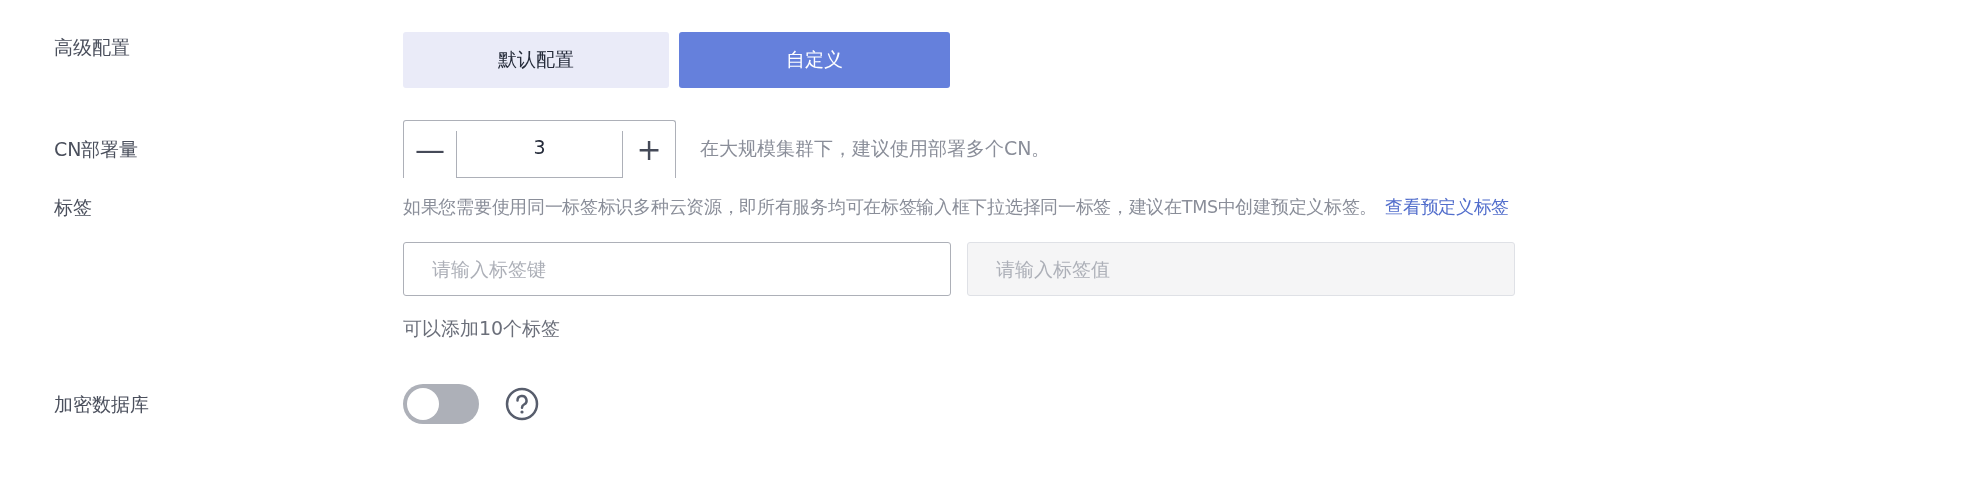 Image resolution: width=1988 pixels, height=494 pixels. I want to click on decrement-button: —, so click(430, 149).